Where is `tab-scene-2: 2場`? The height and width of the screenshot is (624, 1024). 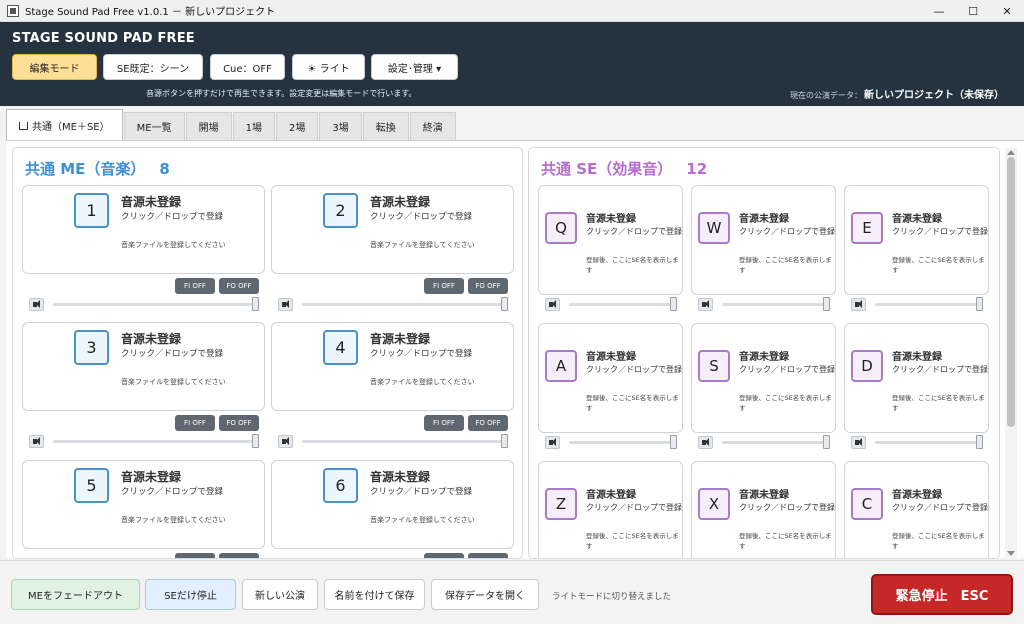 tab-scene-2: 2場 is located at coordinates (297, 126).